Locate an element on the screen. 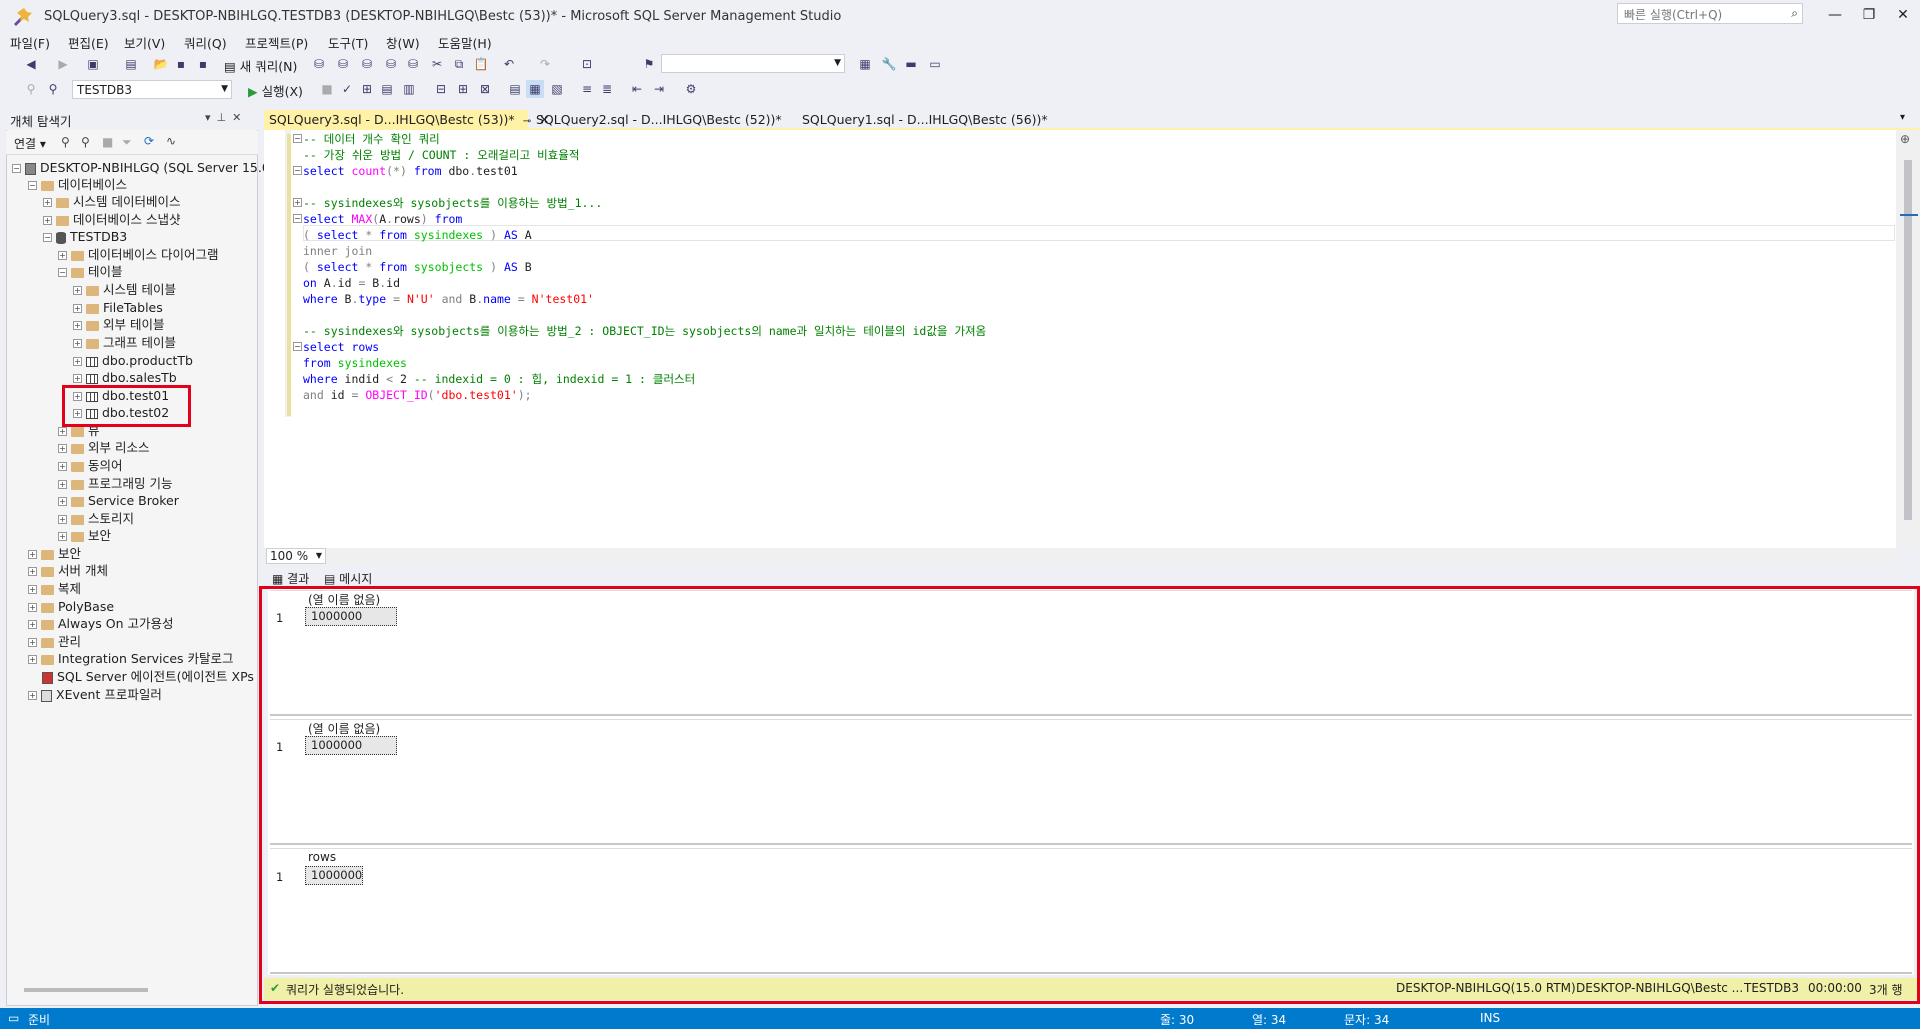  tree-server-objects: + 서버 개체 is located at coordinates (68, 571).